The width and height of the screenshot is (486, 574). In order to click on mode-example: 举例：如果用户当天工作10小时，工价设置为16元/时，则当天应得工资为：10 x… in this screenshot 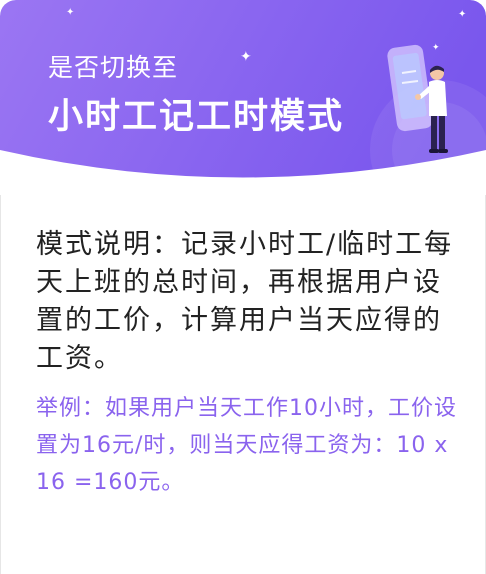, I will do `click(246, 445)`.